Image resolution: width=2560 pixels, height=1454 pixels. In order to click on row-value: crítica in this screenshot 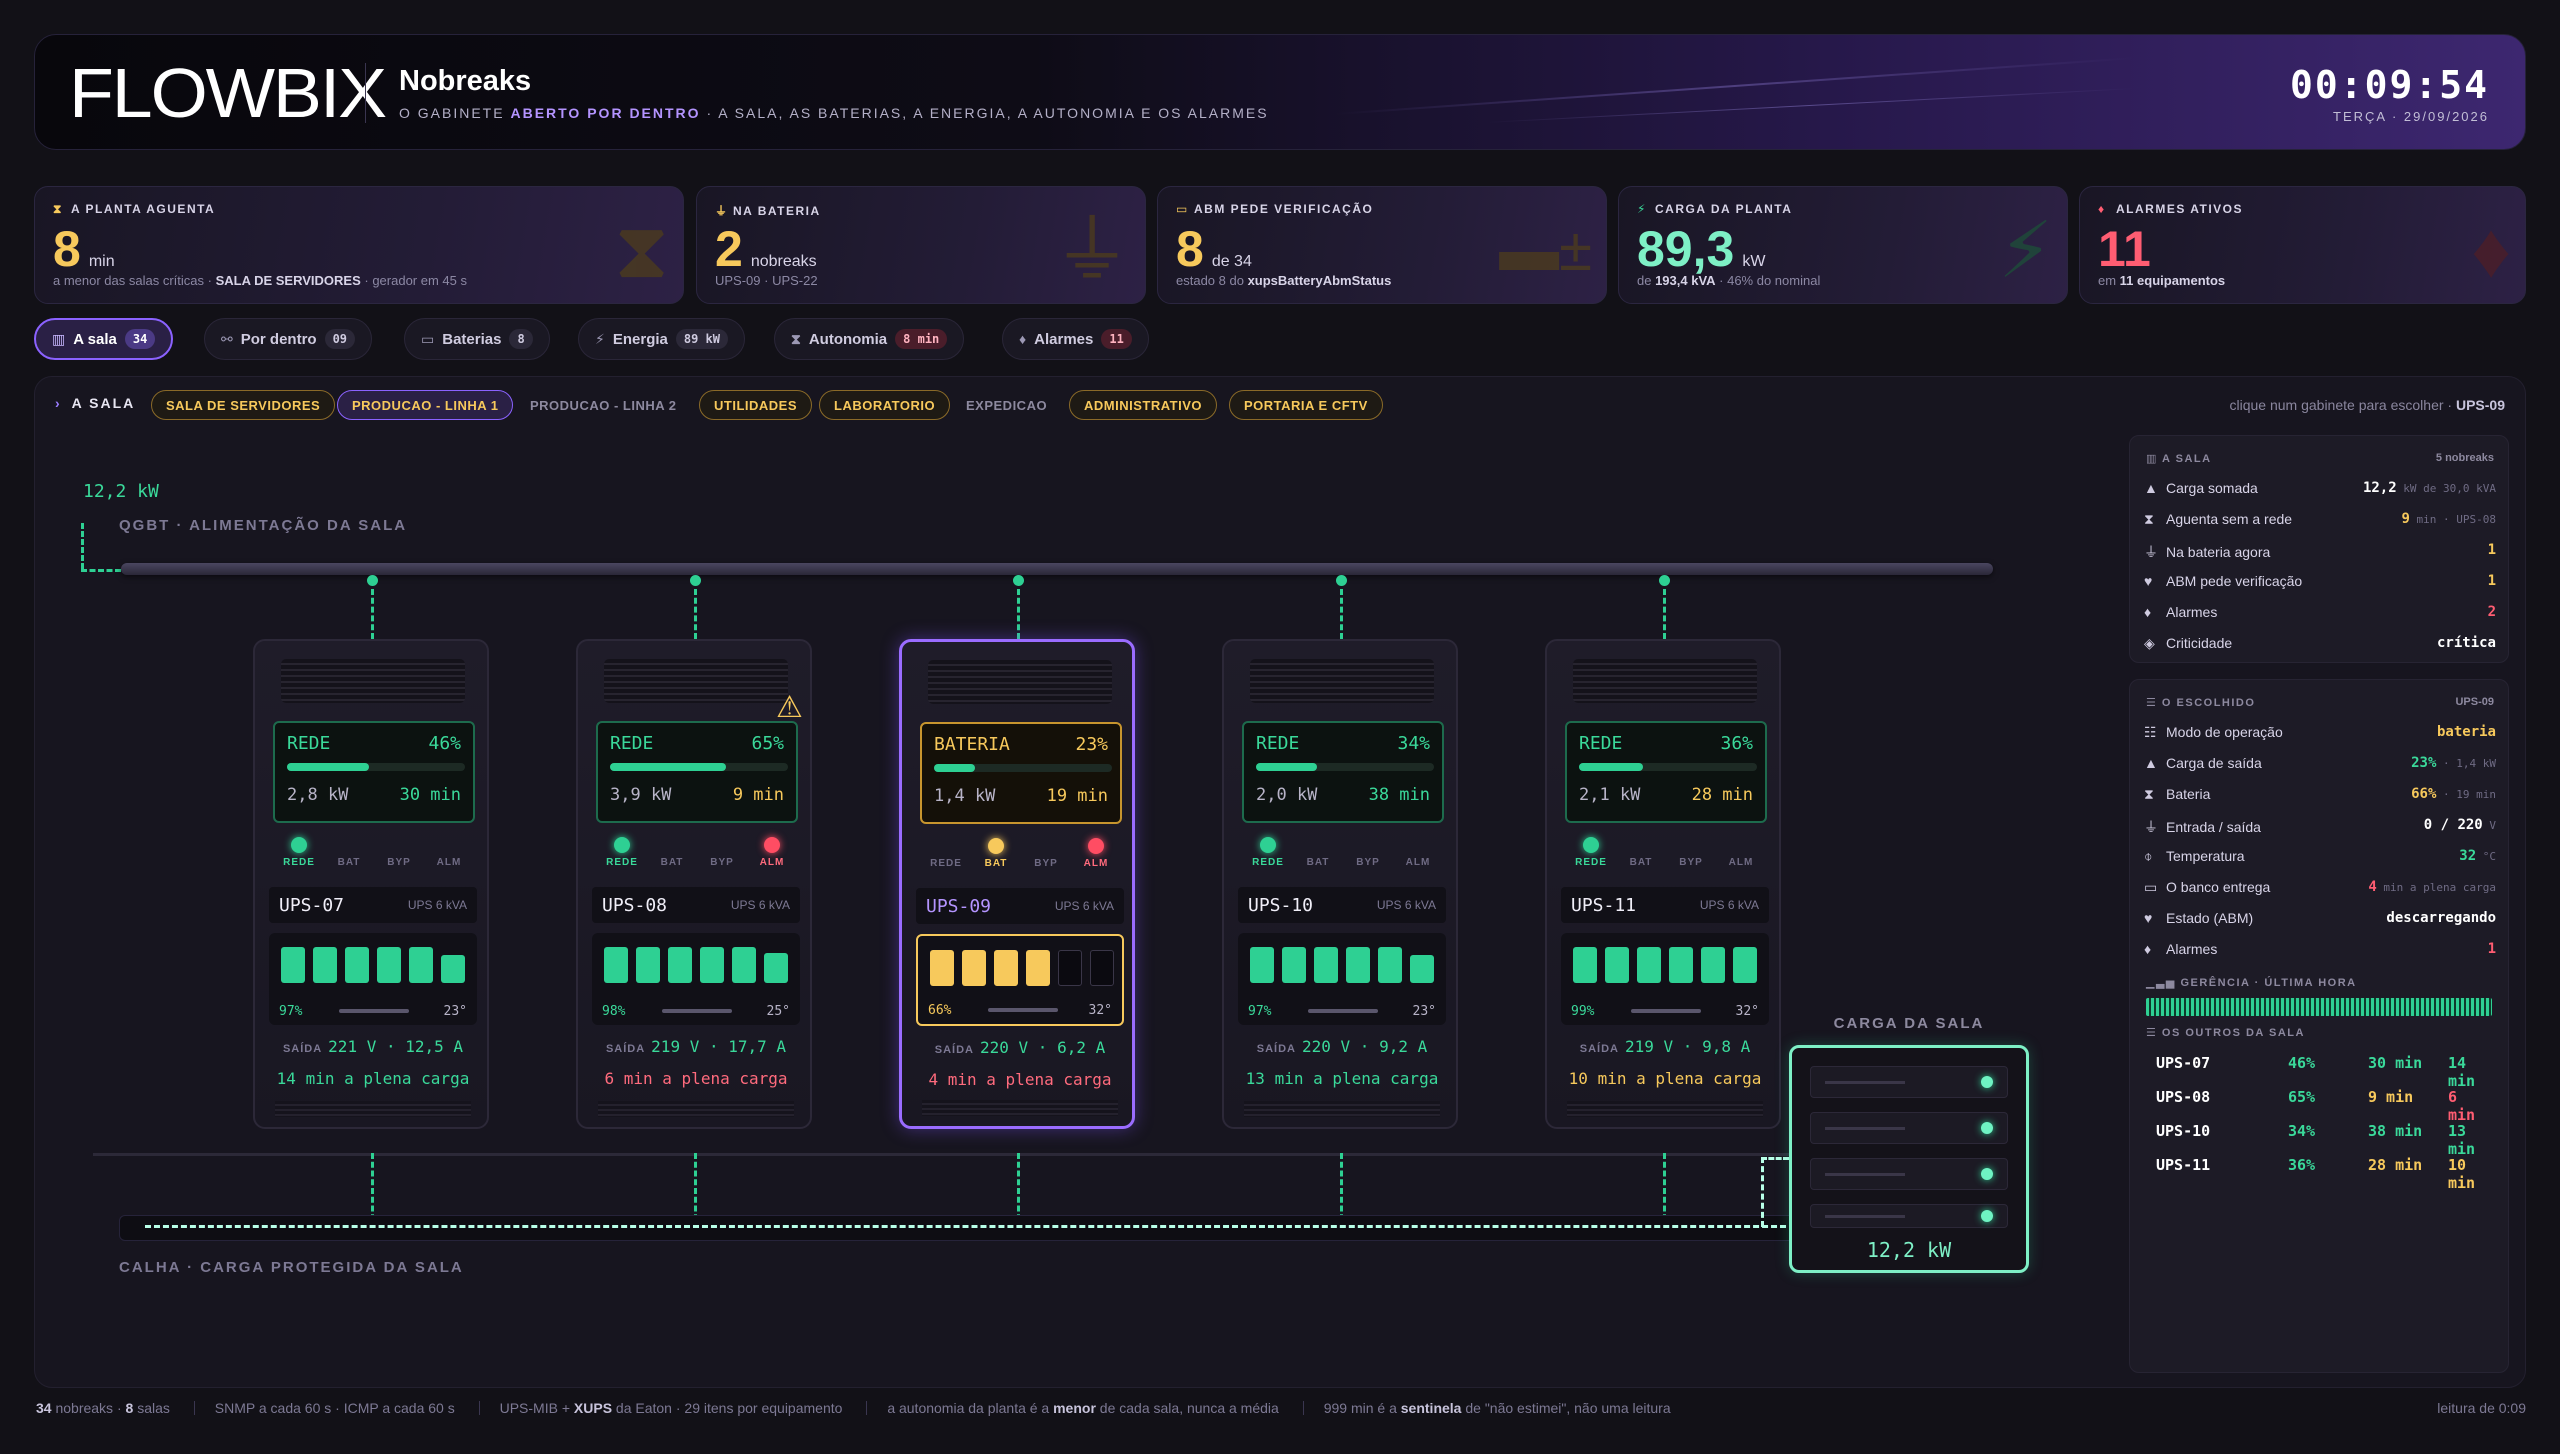, I will do `click(2466, 643)`.